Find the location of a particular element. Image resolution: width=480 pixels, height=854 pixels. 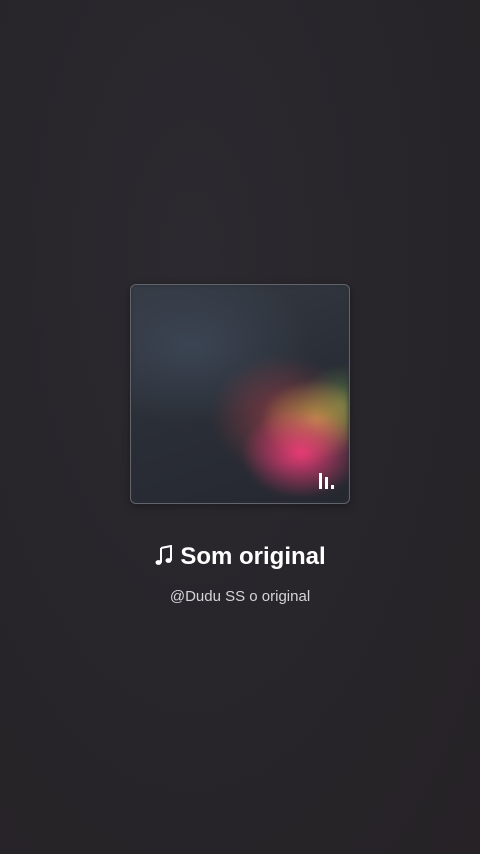

sound-title: Som original is located at coordinates (253, 556).